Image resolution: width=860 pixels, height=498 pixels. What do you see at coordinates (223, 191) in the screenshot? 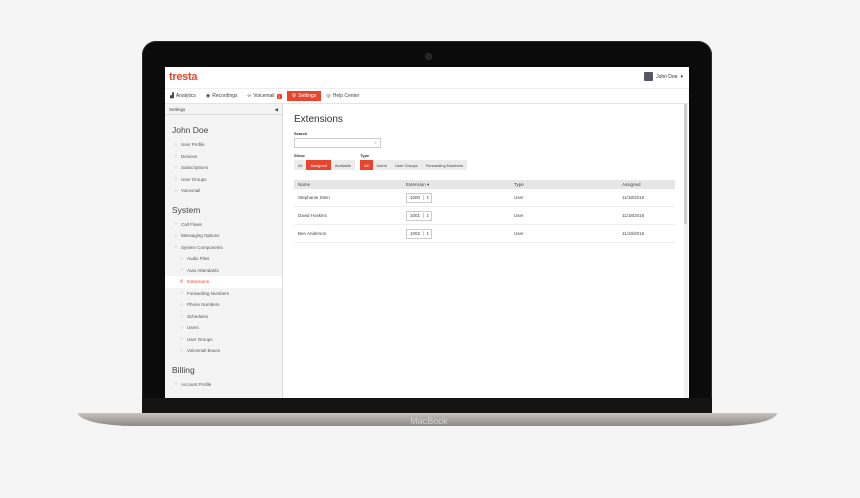
I see `sidebar-item-voicemail: ○ Voicemail` at bounding box center [223, 191].